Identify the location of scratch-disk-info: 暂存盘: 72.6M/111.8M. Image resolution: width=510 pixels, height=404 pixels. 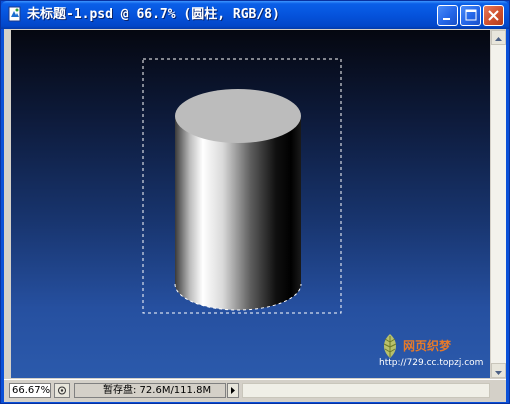
(150, 390).